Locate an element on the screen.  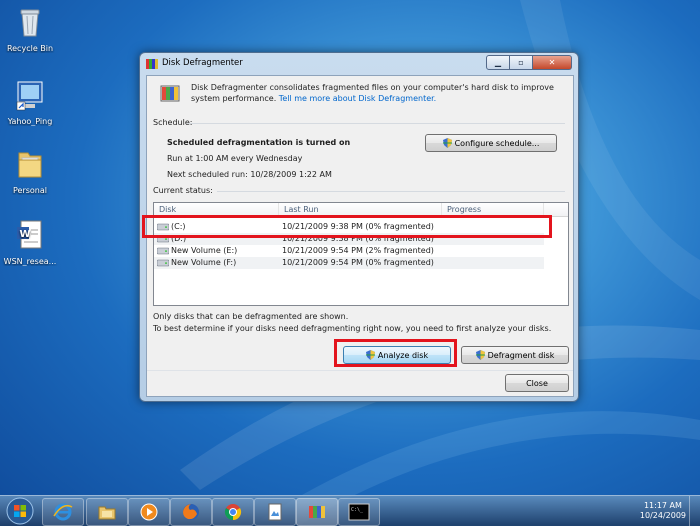
command-prompt-icon: C:\_ is located at coordinates (359, 512).